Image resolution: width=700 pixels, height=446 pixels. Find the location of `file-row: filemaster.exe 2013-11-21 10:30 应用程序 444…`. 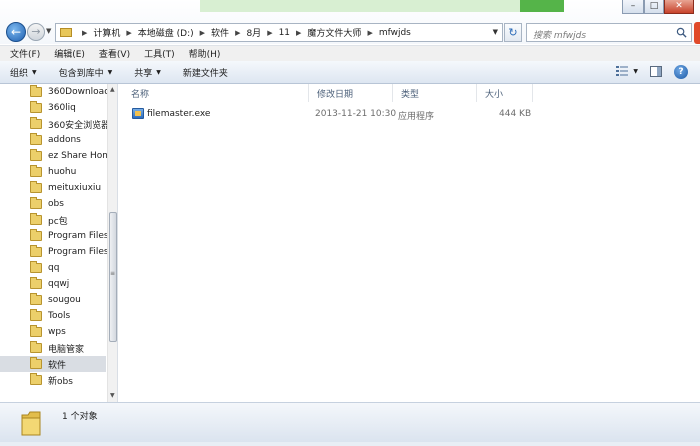

file-row: filemaster.exe 2013-11-21 10:30 应用程序 444… is located at coordinates (337, 114).